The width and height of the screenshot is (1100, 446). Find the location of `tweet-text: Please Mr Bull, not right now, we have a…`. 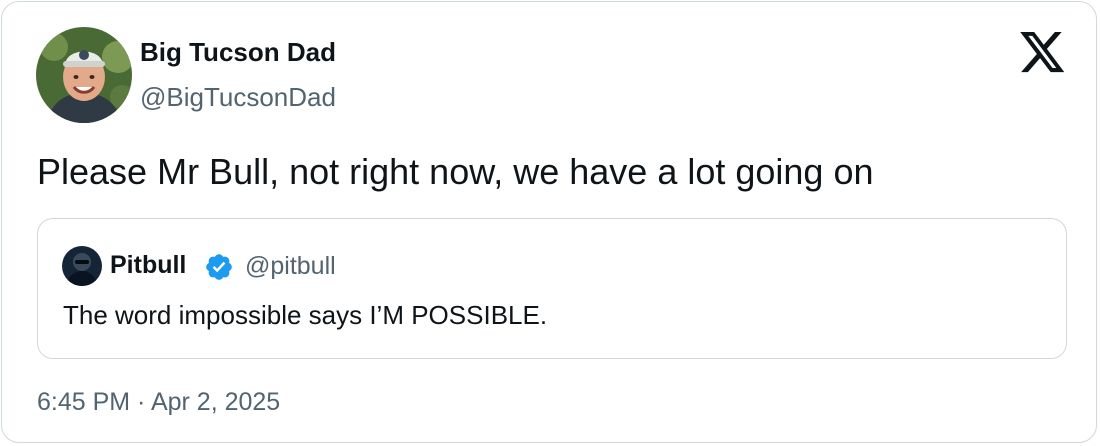

tweet-text: Please Mr Bull, not right now, we have a… is located at coordinates (455, 171).